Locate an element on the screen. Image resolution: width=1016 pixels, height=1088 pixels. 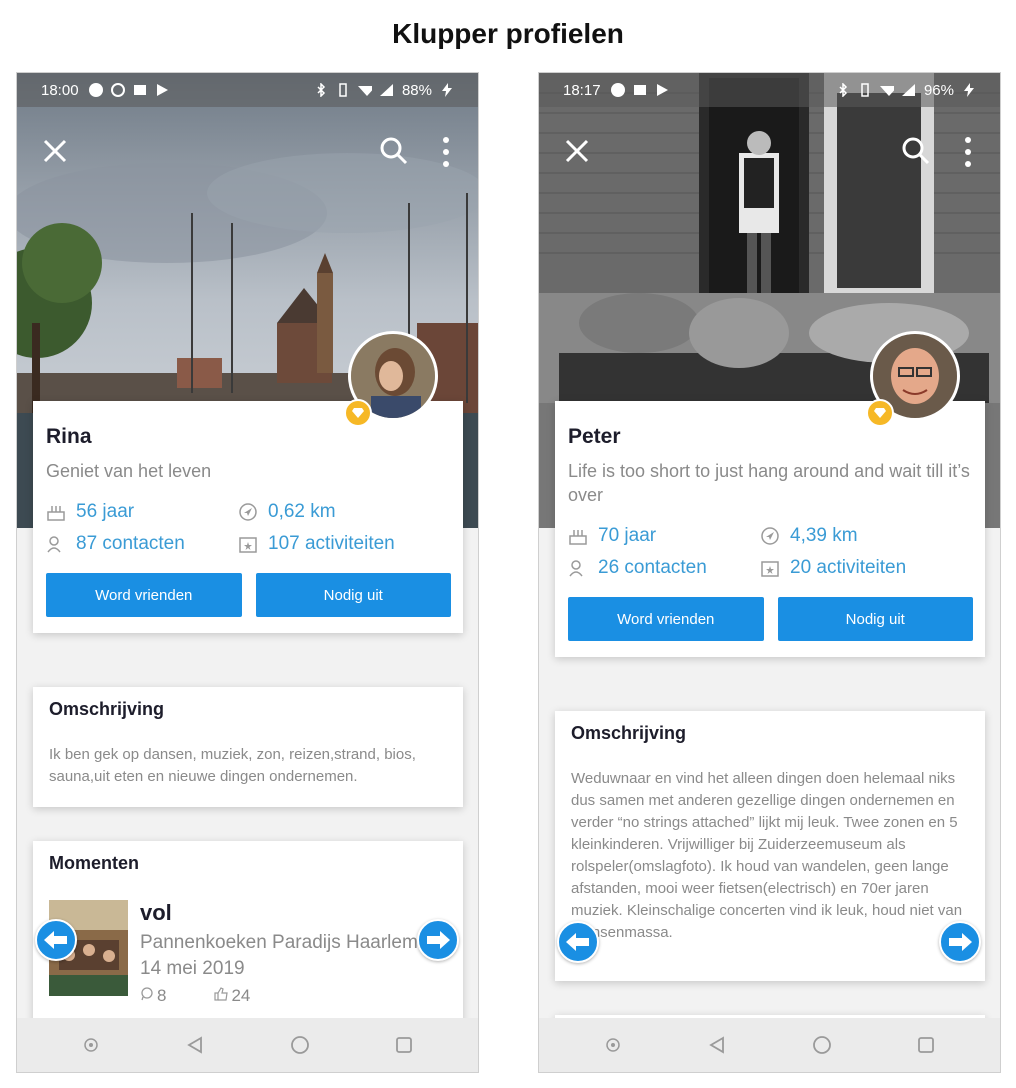
moment-location: Pannenkoeken Paradijs Haarlem is located at coordinates (279, 942).